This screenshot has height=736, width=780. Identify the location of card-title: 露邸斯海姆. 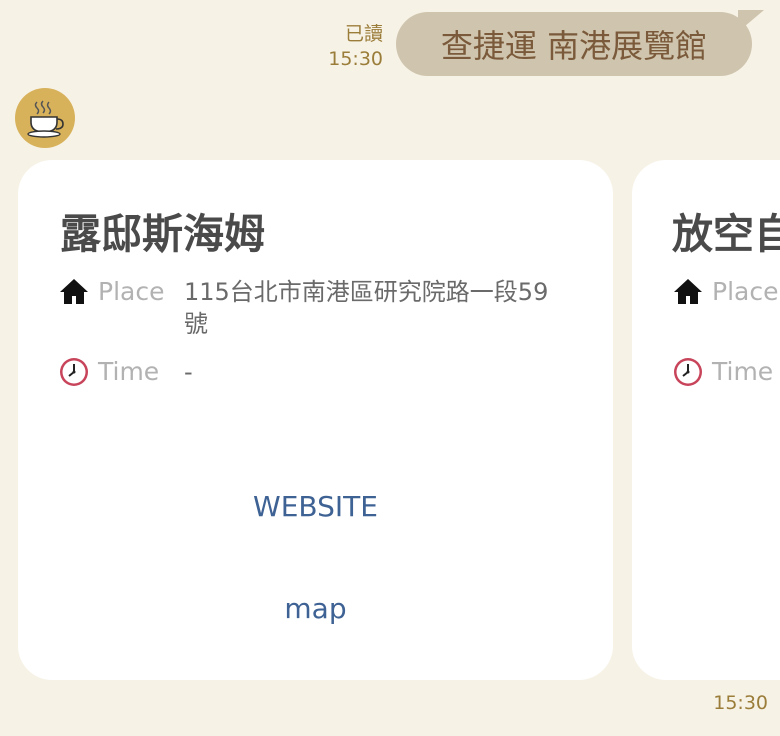
(162, 234).